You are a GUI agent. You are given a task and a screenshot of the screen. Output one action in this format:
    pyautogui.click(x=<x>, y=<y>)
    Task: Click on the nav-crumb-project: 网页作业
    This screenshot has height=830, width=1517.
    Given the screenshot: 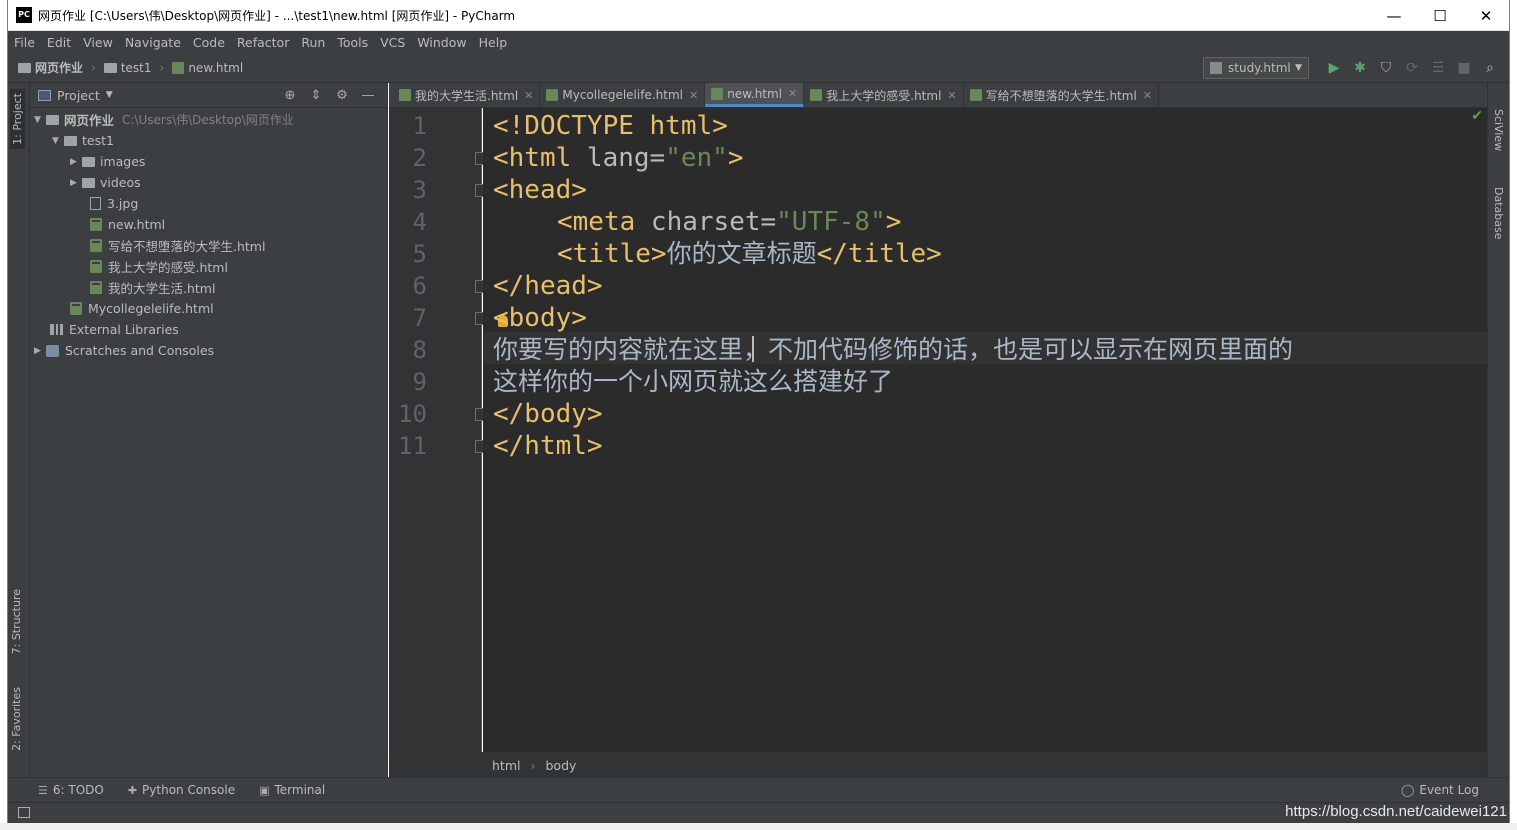 What is the action you would take?
    pyautogui.click(x=50, y=67)
    